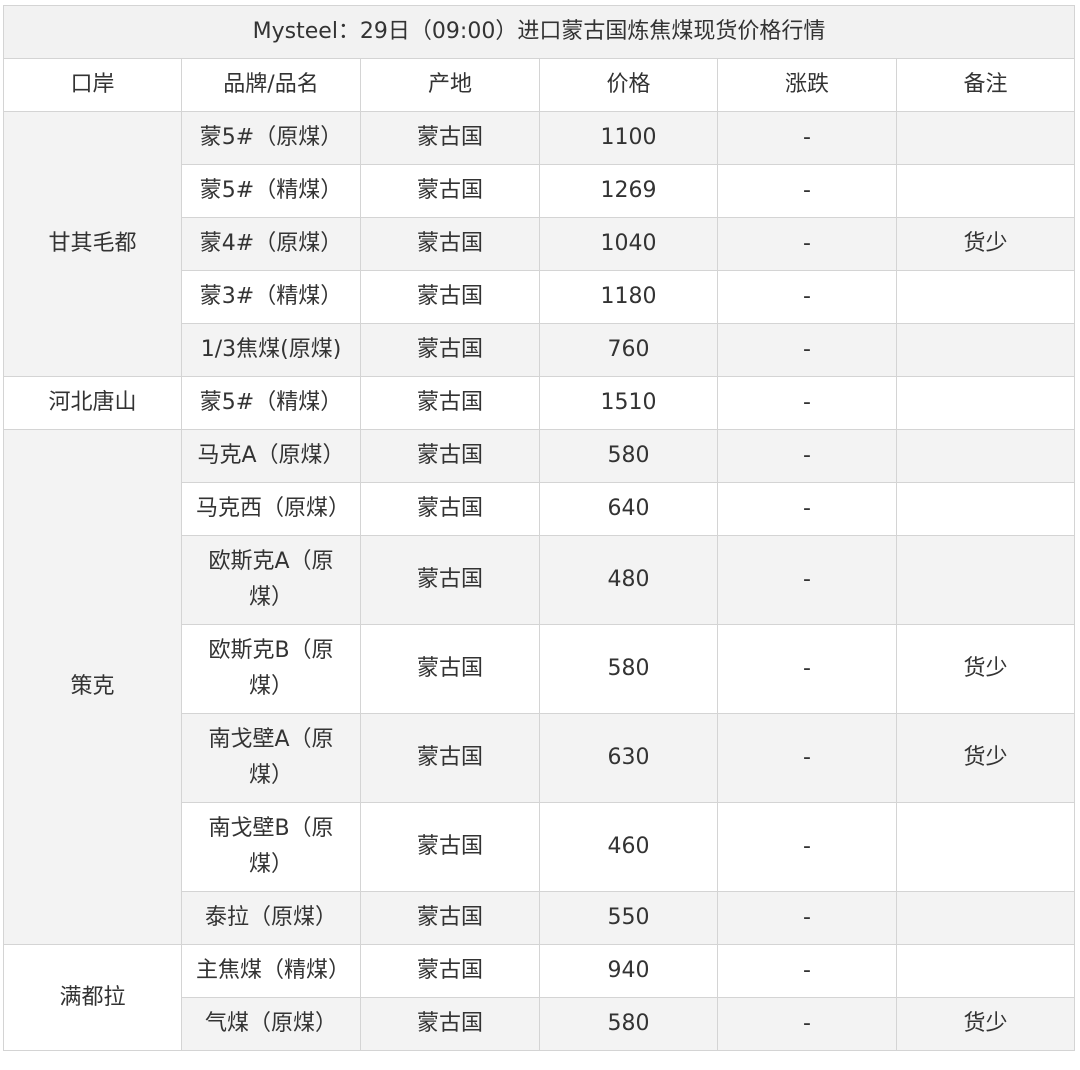 The image size is (1080, 1070). Describe the element at coordinates (271, 85) in the screenshot. I see `header-brand: 品牌/品名` at that location.